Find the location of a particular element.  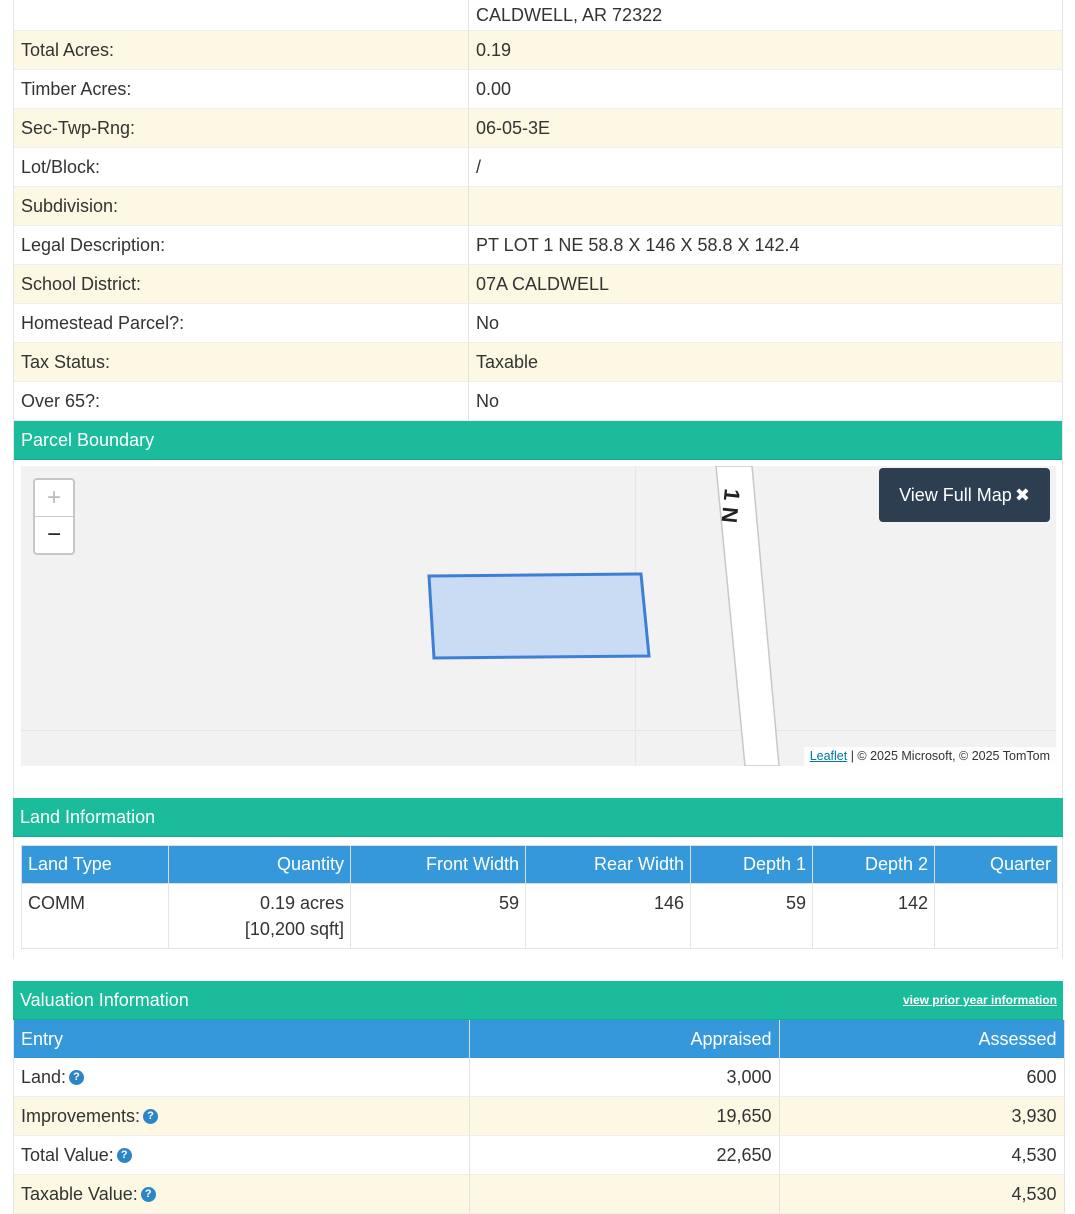

attribution-text: | © 2025 Microsoft, © 2025 TomTom is located at coordinates (948, 756).